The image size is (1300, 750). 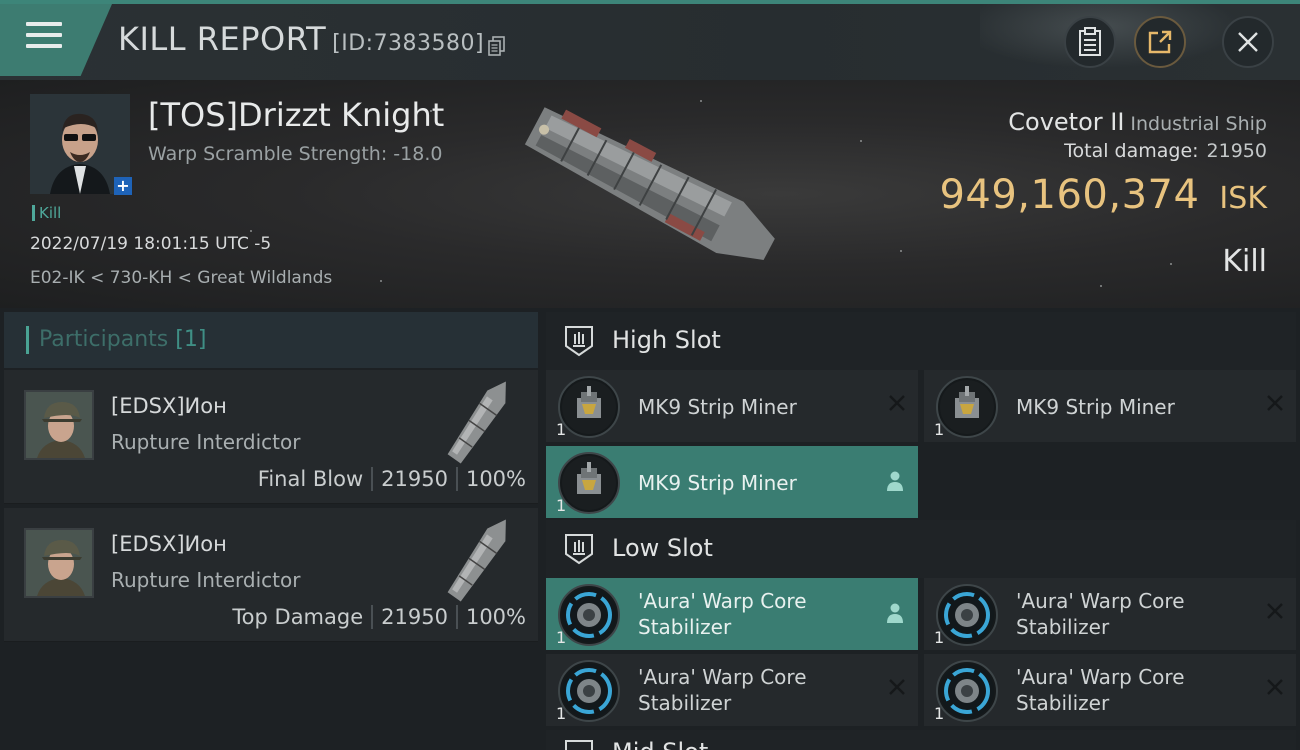 What do you see at coordinates (921, 549) in the screenshot?
I see `low-slot-header: Low Slot` at bounding box center [921, 549].